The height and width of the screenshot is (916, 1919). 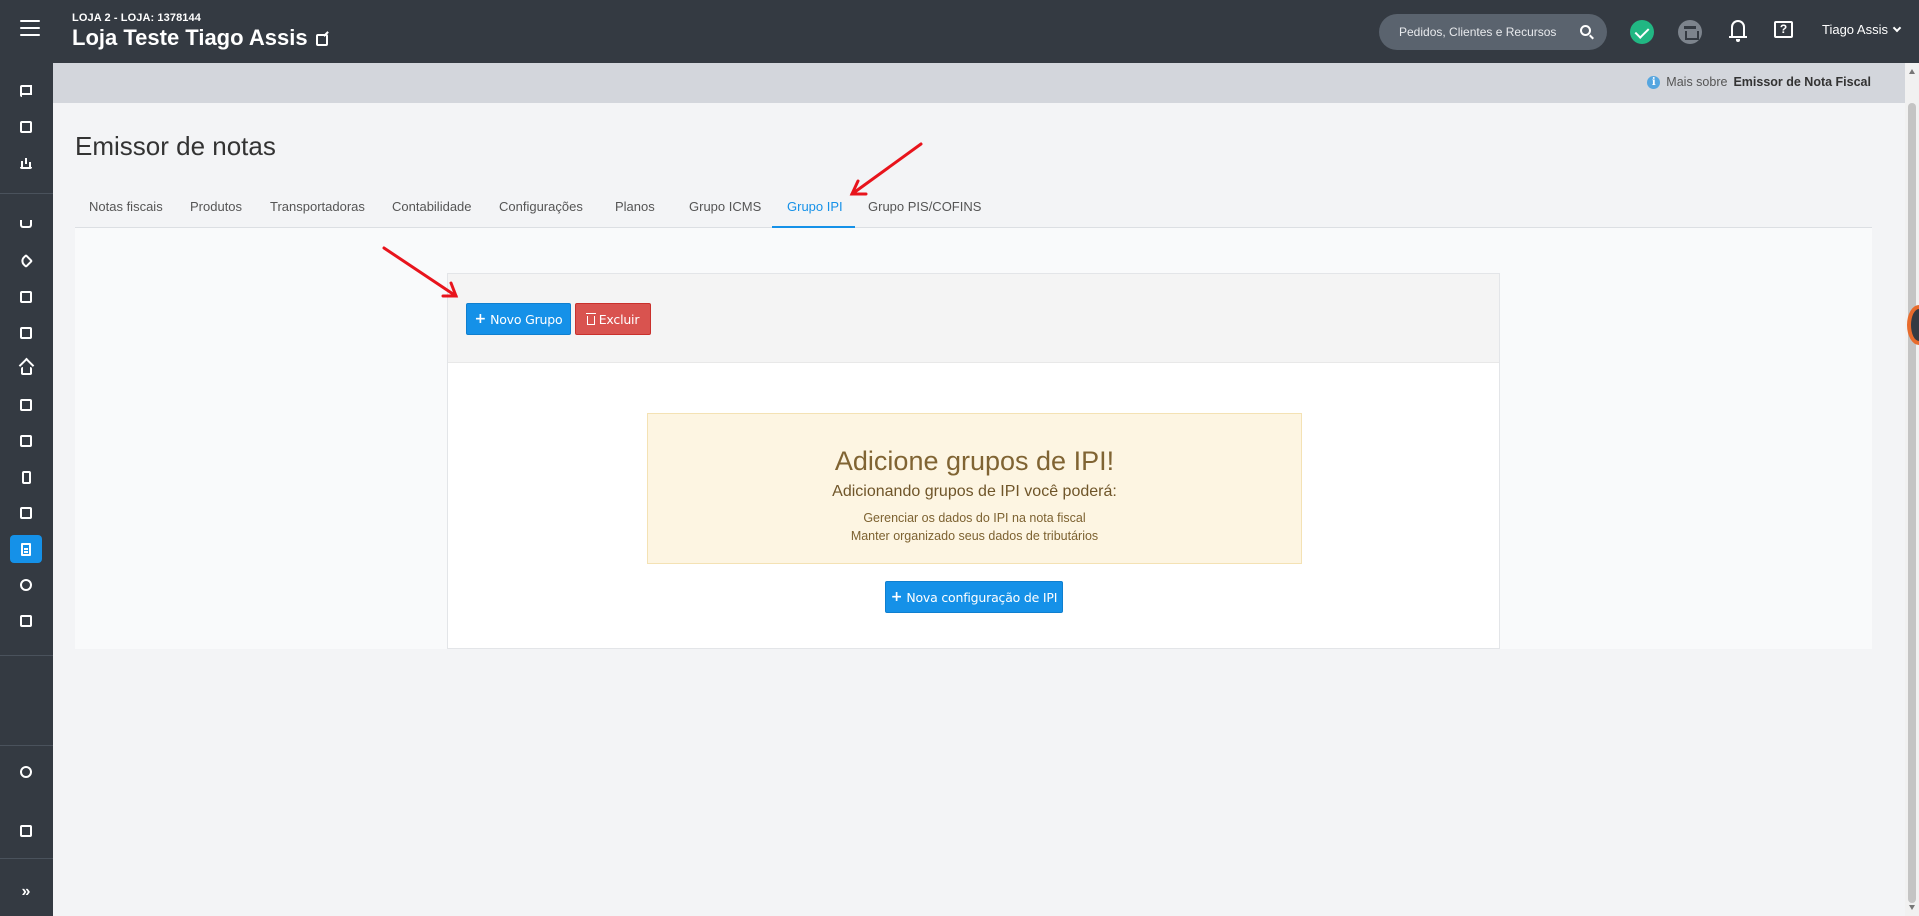 I want to click on search-placeholder: Pedidos, Clientes e Recursos, so click(x=1478, y=32).